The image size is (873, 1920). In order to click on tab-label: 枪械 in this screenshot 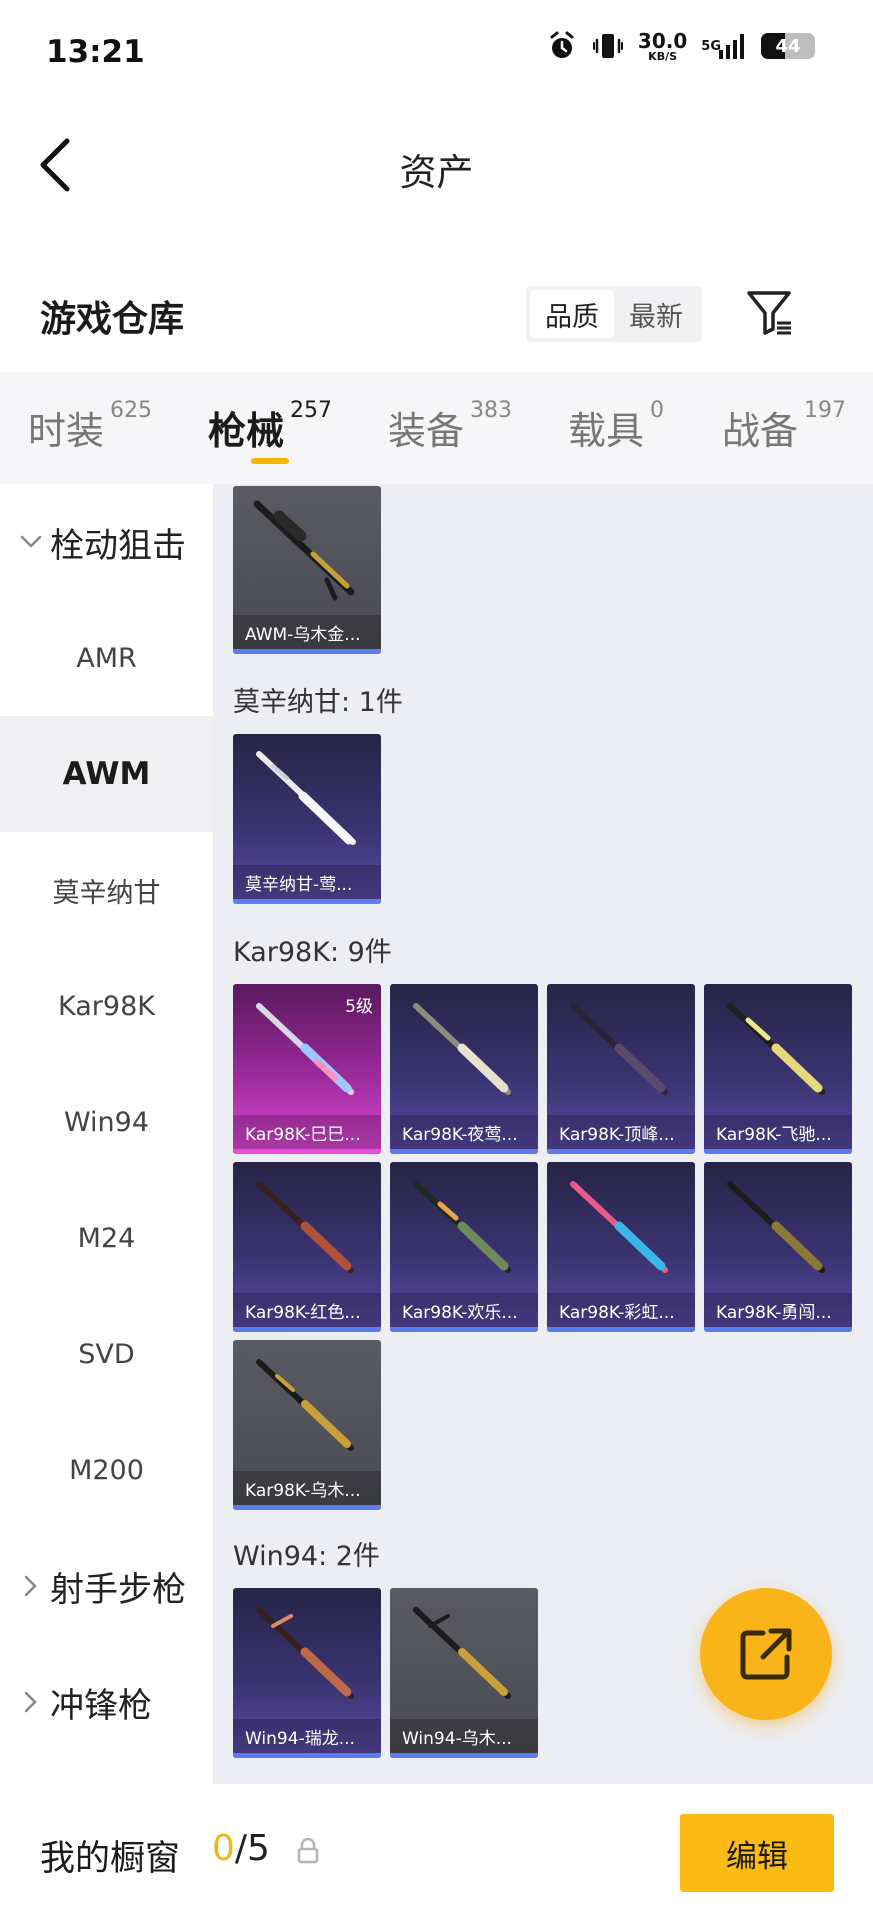, I will do `click(246, 431)`.